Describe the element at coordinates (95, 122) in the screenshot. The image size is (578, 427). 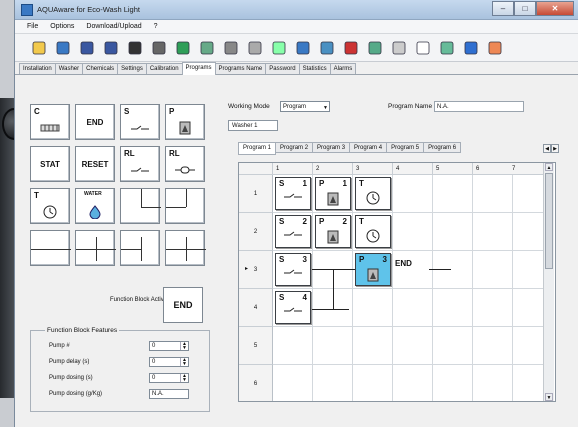
I see `palette-block-end: END` at that location.